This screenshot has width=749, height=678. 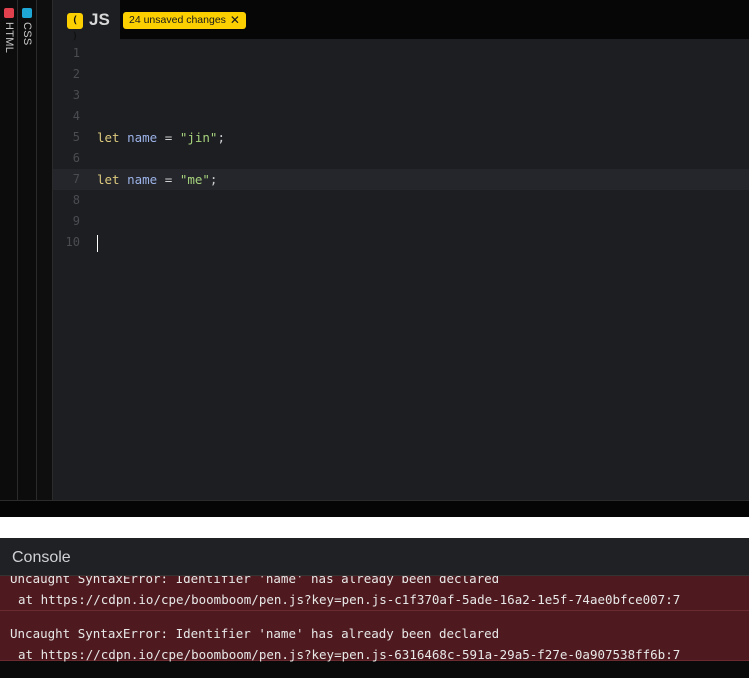 What do you see at coordinates (235, 20) in the screenshot?
I see `close-icon: ✕` at bounding box center [235, 20].